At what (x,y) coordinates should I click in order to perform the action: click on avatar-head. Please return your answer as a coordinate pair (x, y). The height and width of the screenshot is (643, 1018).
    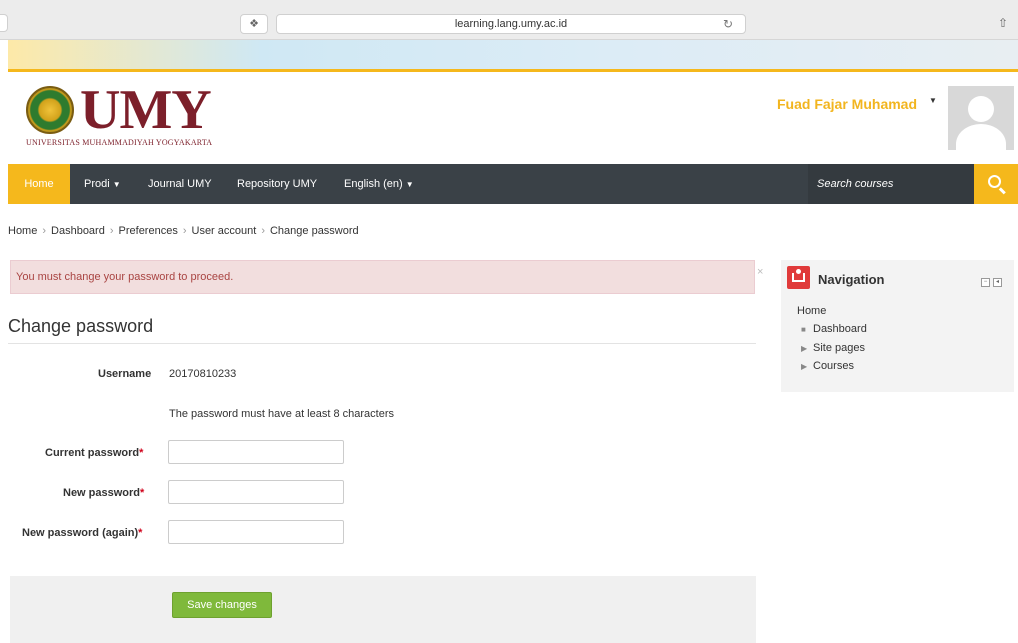
    Looking at the image, I should click on (981, 109).